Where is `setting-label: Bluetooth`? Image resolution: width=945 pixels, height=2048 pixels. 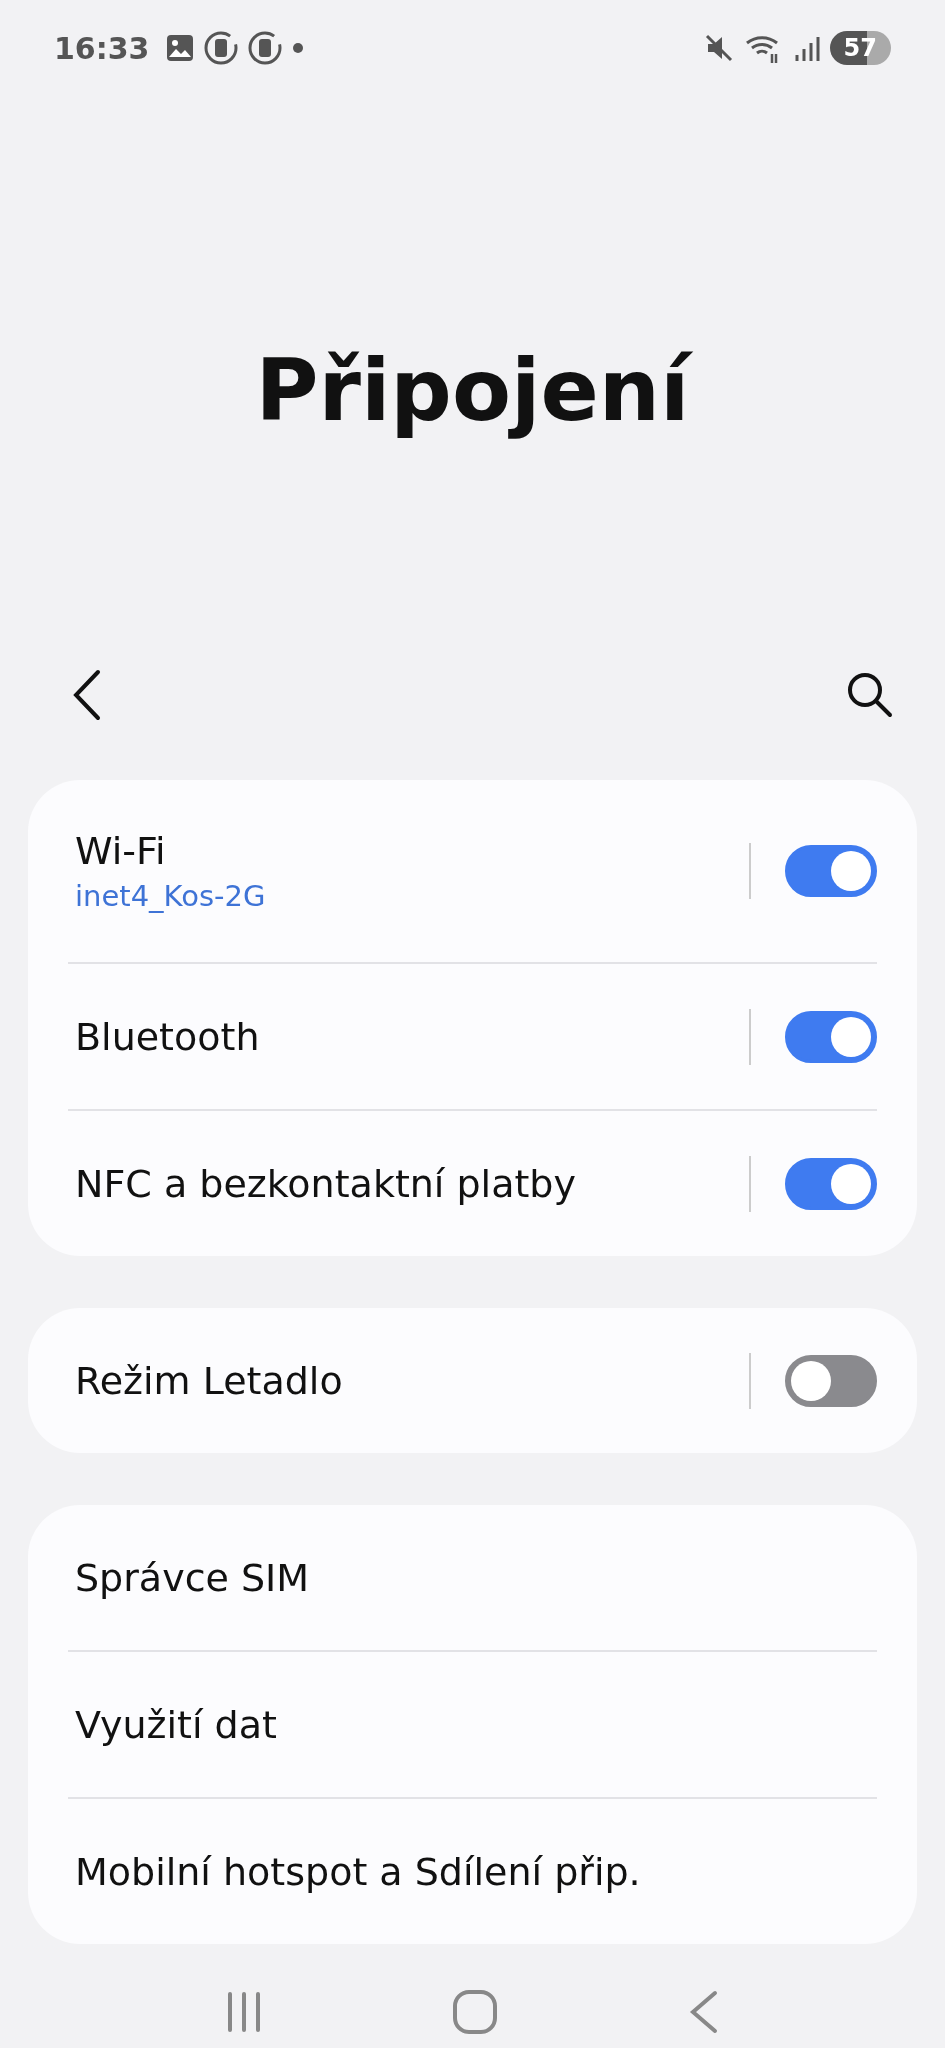 setting-label: Bluetooth is located at coordinates (412, 1036).